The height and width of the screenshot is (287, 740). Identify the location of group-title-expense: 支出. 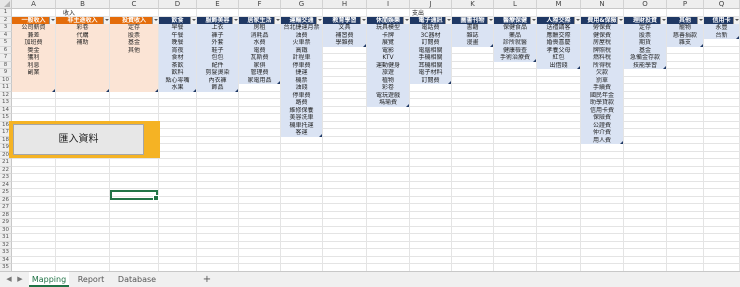
(418, 14).